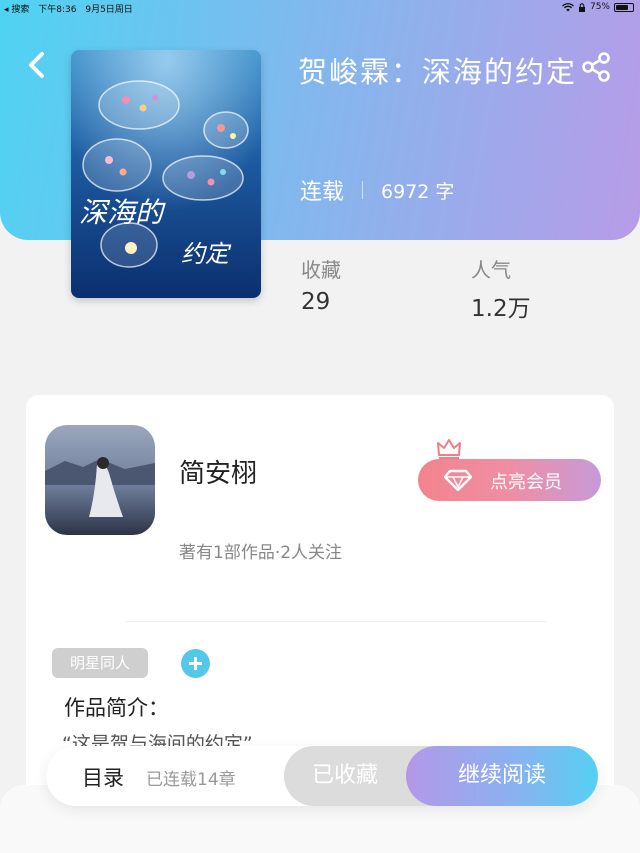 Image resolution: width=640 pixels, height=853 pixels. I want to click on divider, so click(336, 621).